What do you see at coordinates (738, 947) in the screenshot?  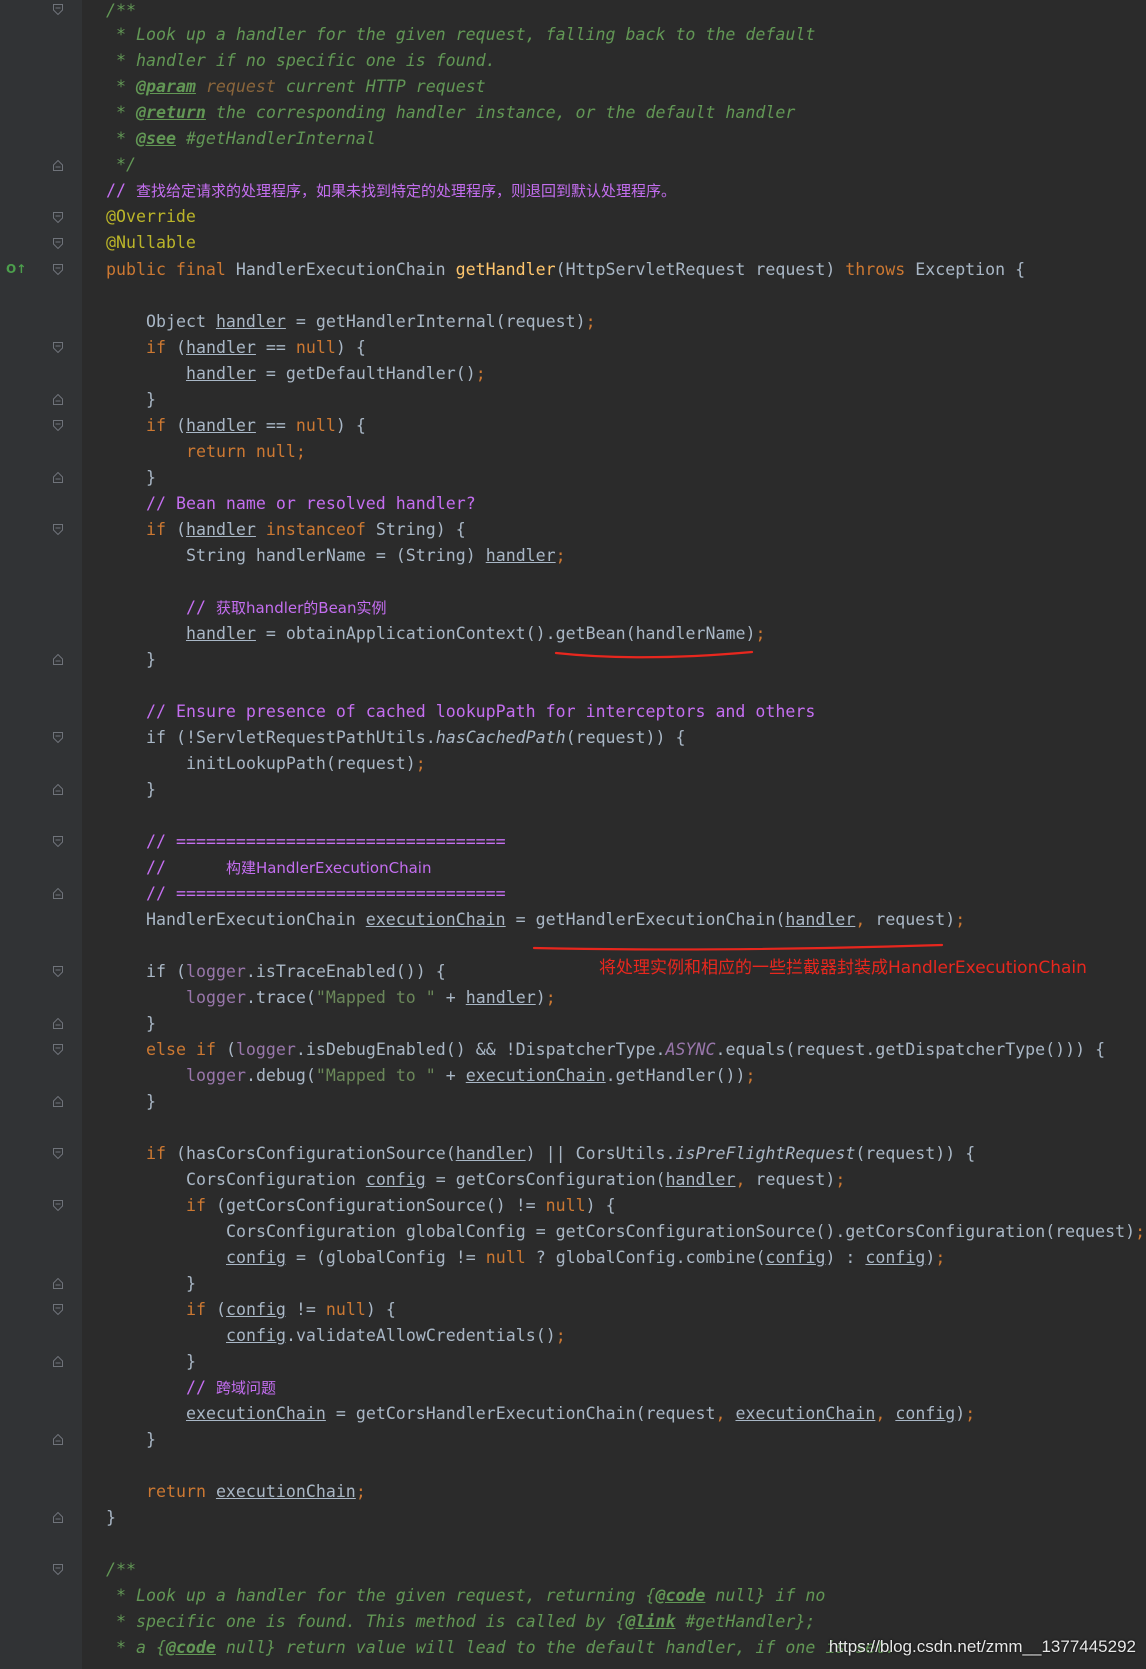 I see `underline-execution-chain` at bounding box center [738, 947].